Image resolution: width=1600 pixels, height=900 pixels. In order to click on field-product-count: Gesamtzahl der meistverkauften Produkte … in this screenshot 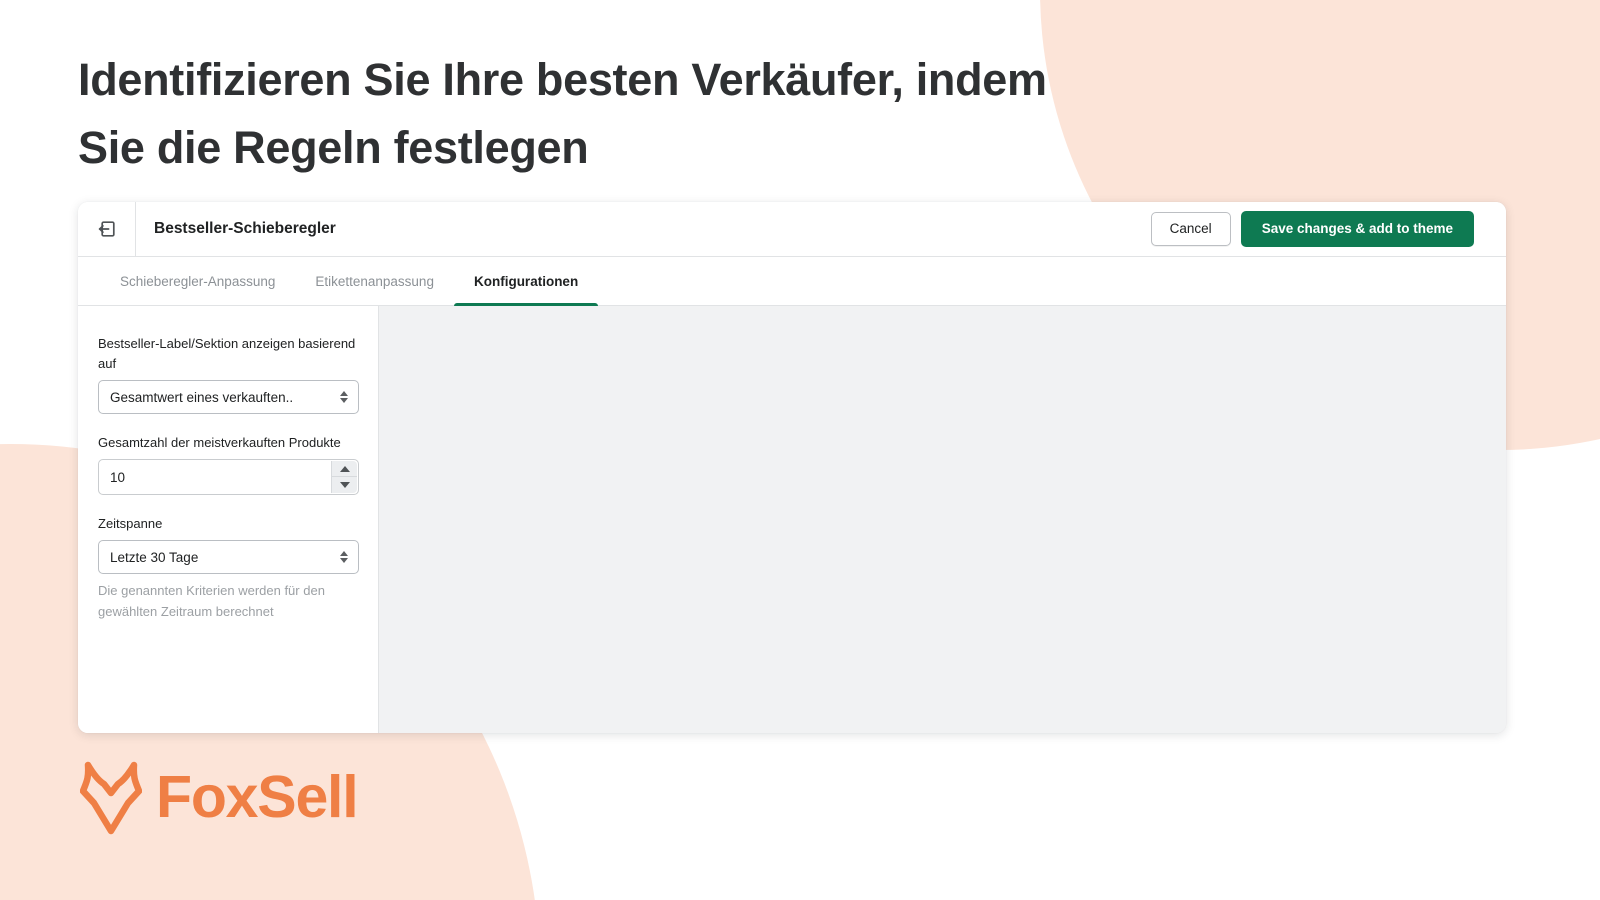, I will do `click(228, 464)`.